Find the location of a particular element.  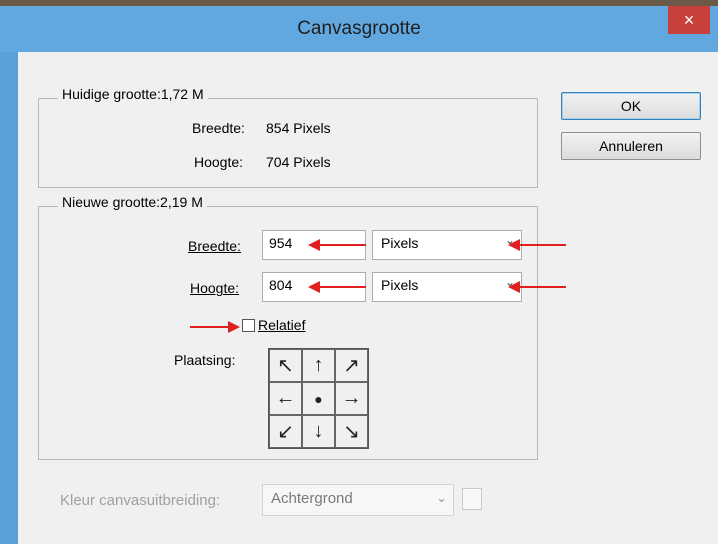

current-height-value: 704 Pixels is located at coordinates (298, 162).